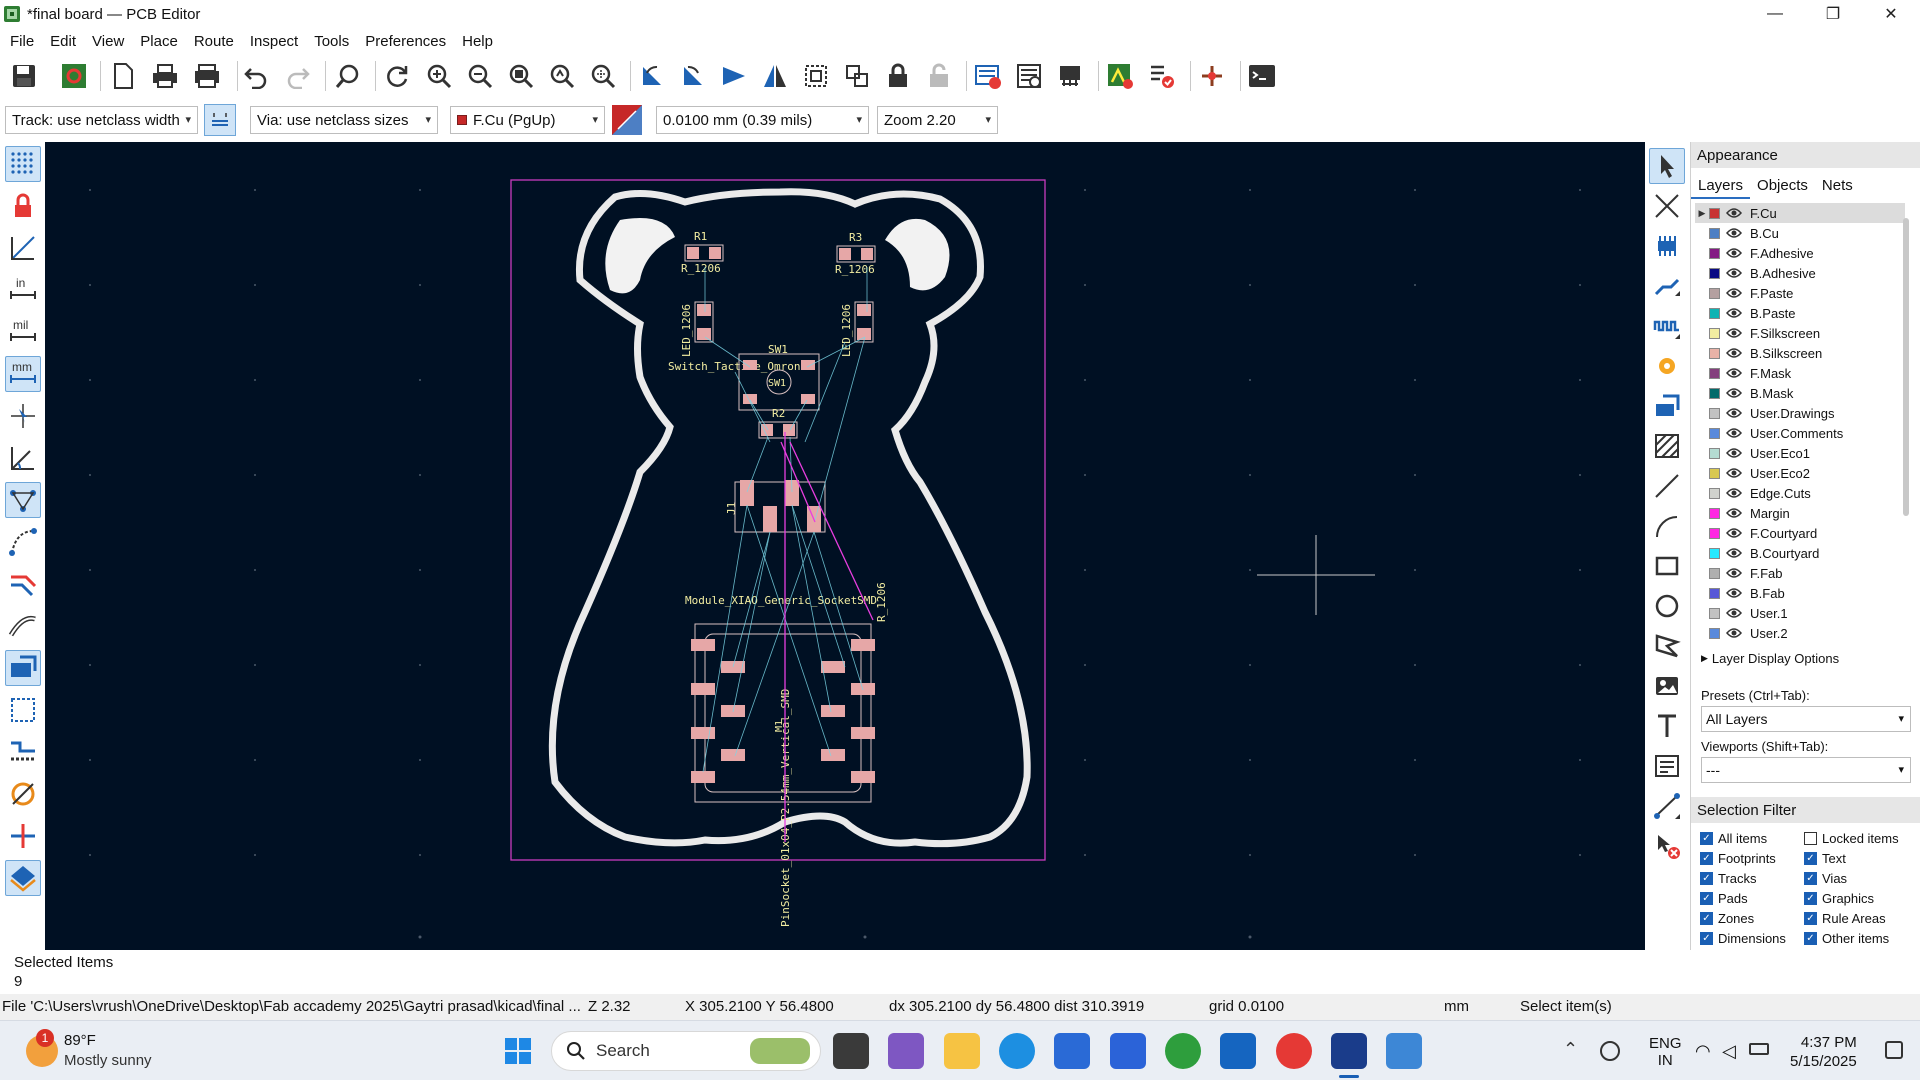  Describe the element at coordinates (867, 254) in the screenshot. I see `r3-pad2` at that location.